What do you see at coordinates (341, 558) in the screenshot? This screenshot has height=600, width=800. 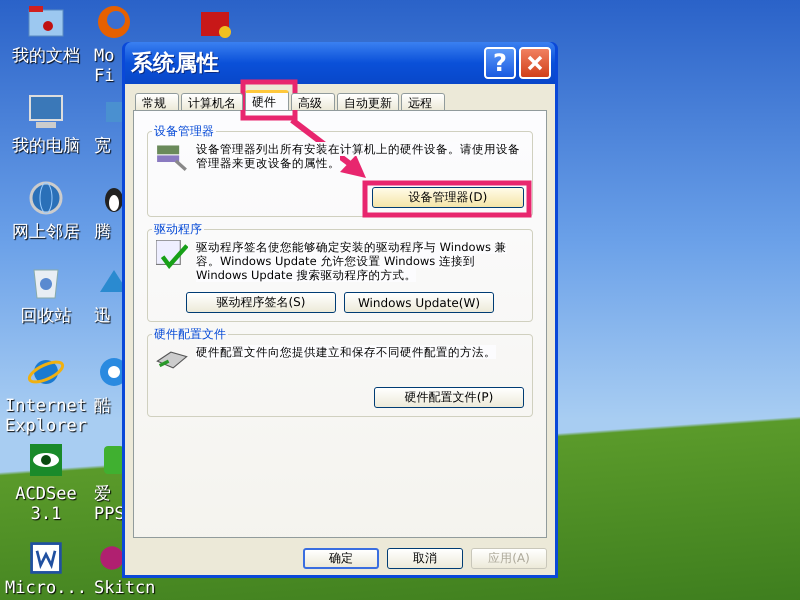 I see `dialog-button: 确定` at bounding box center [341, 558].